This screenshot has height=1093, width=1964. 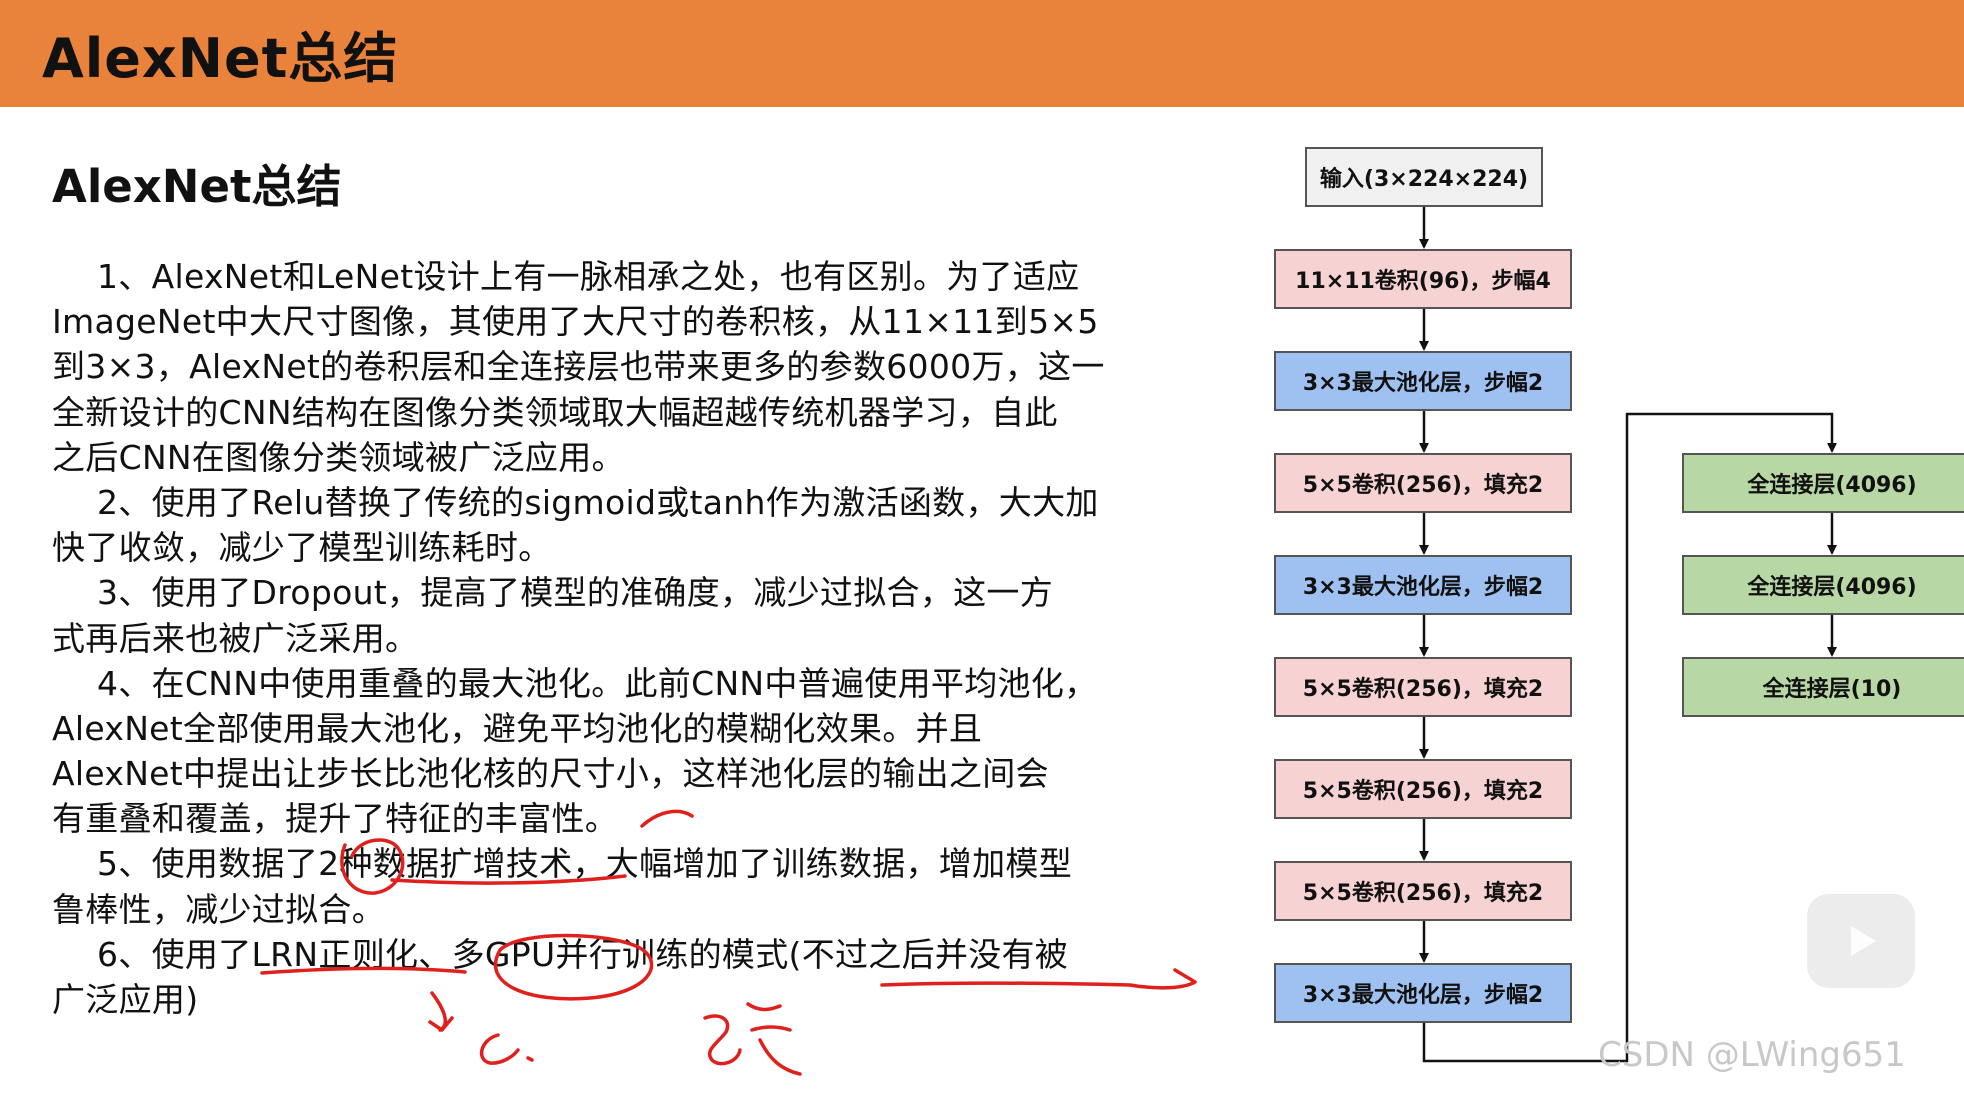 What do you see at coordinates (728, 942) in the screenshot?
I see `ink-annotations` at bounding box center [728, 942].